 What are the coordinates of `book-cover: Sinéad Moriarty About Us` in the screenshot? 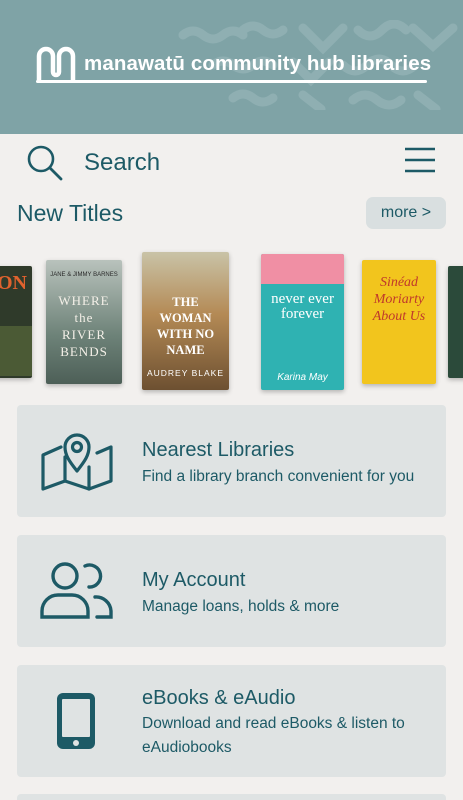 It's located at (399, 322).